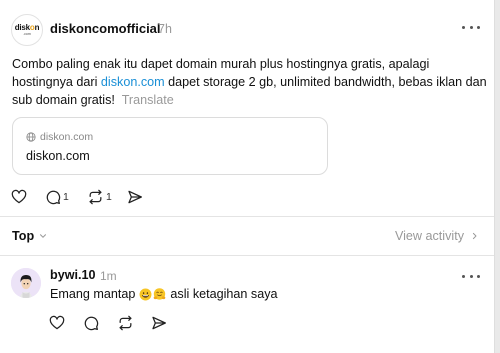  Describe the element at coordinates (93, 294) in the screenshot. I see `reply-text-part: Emang mantap` at that location.